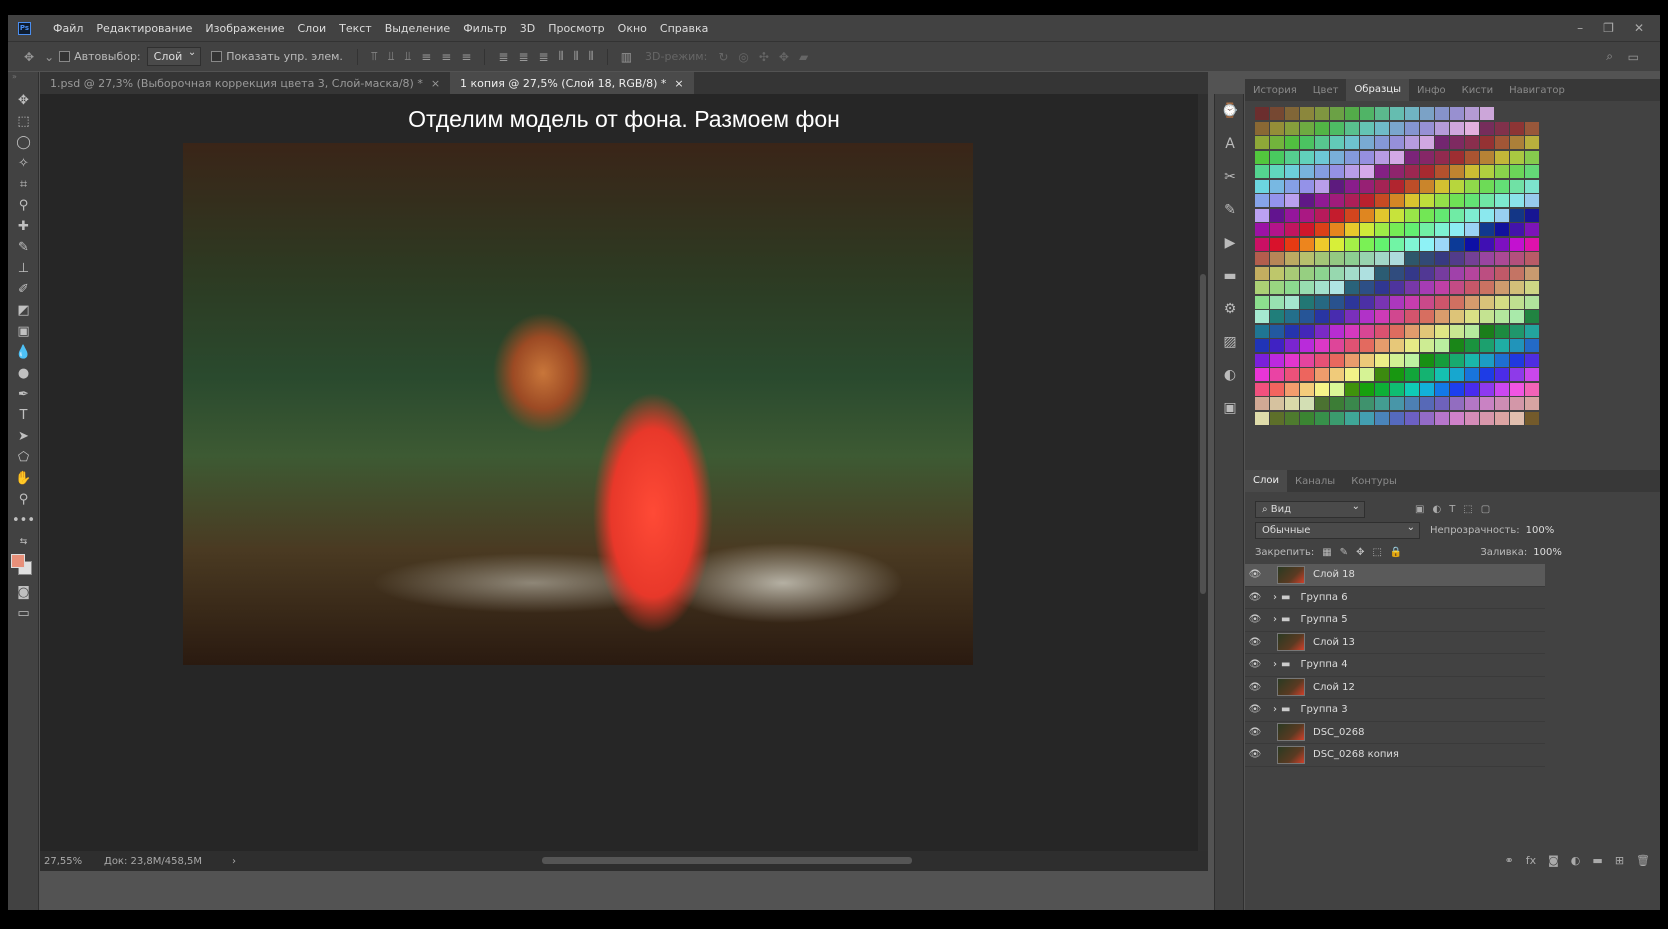 This screenshot has height=929, width=1668. What do you see at coordinates (626, 57) in the screenshot?
I see `auto-align-icon: ▥` at bounding box center [626, 57].